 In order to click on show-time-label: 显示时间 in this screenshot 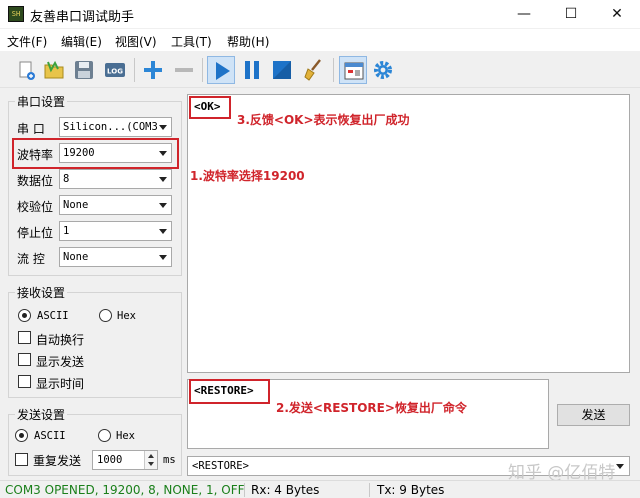, I will do `click(60, 384)`.